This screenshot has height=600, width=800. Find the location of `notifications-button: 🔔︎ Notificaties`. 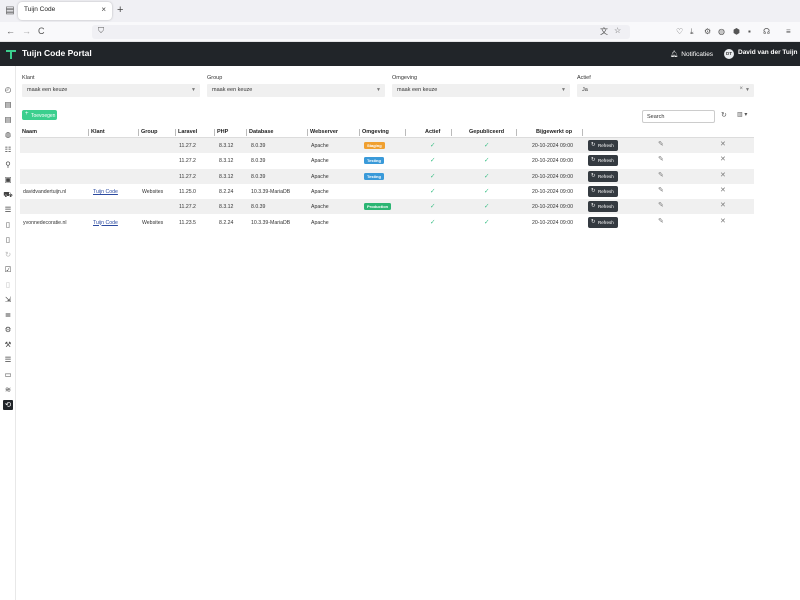

notifications-button: 🔔︎ Notificaties is located at coordinates (691, 54).